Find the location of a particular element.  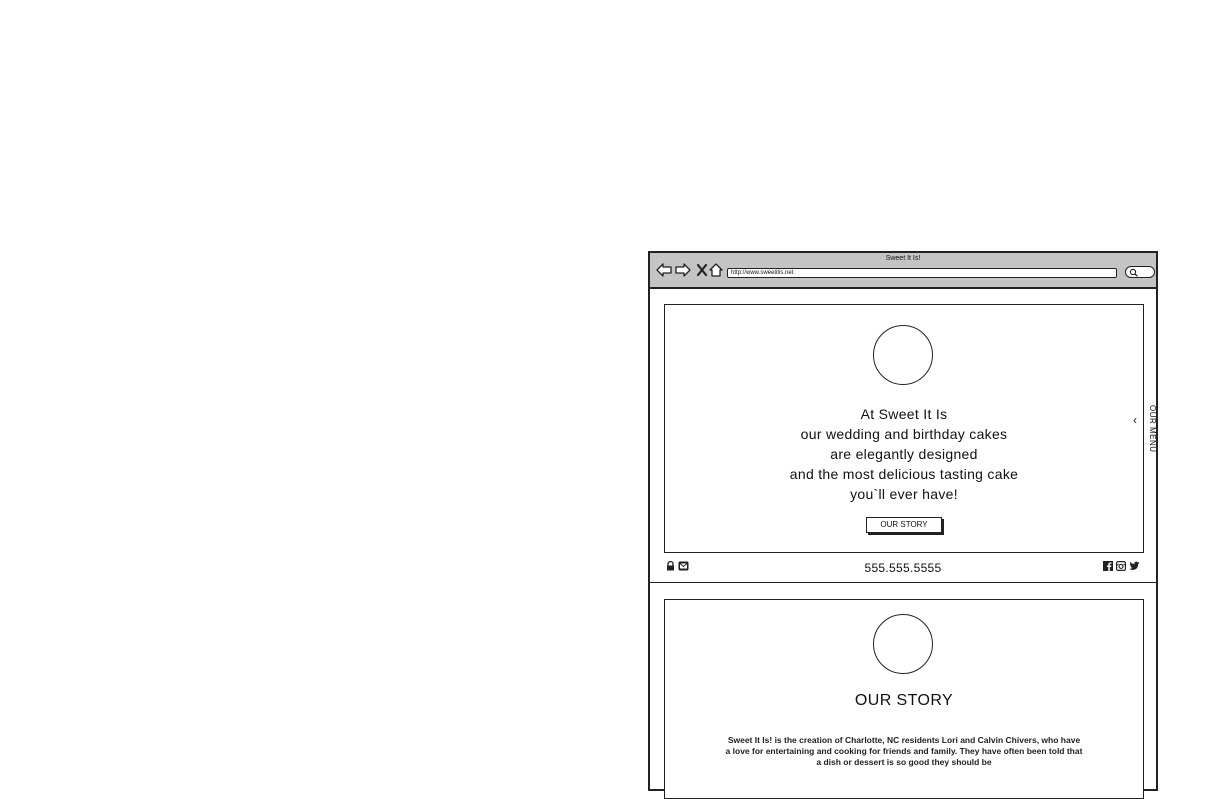

back-arrow-icon is located at coordinates (664, 270).